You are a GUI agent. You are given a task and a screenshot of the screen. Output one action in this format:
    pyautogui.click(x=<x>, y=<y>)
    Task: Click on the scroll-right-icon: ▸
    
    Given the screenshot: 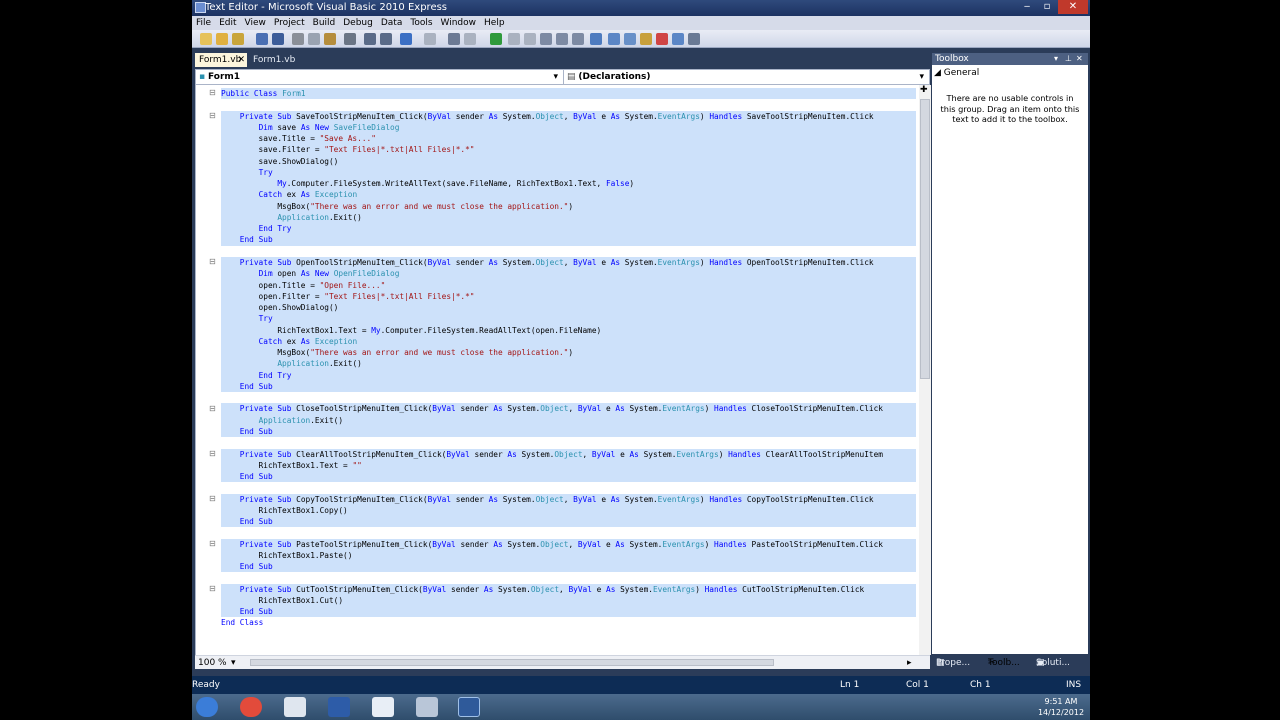 What is the action you would take?
    pyautogui.click(x=909, y=663)
    